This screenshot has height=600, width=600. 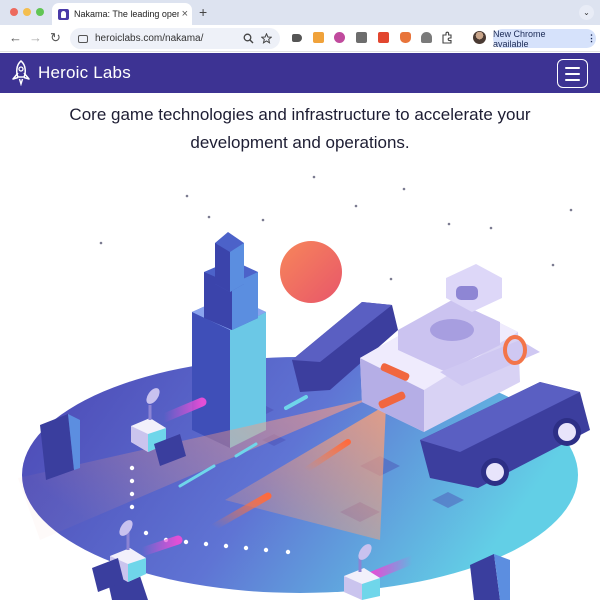 I want to click on bookmark-star-icon, so click(x=266, y=38).